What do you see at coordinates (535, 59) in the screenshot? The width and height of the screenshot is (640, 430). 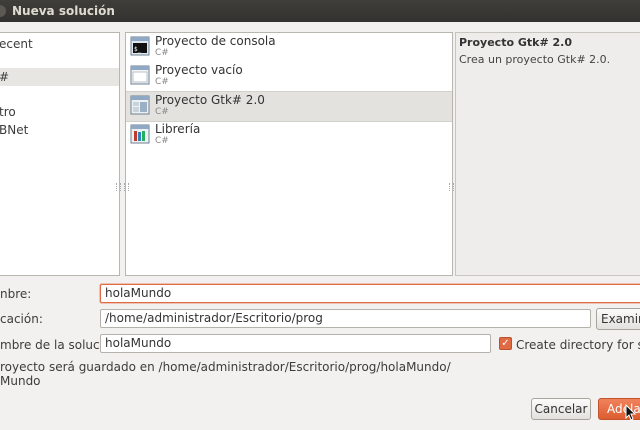 I see `description-text: Crea un proyecto Gtk# 2.0.` at bounding box center [535, 59].